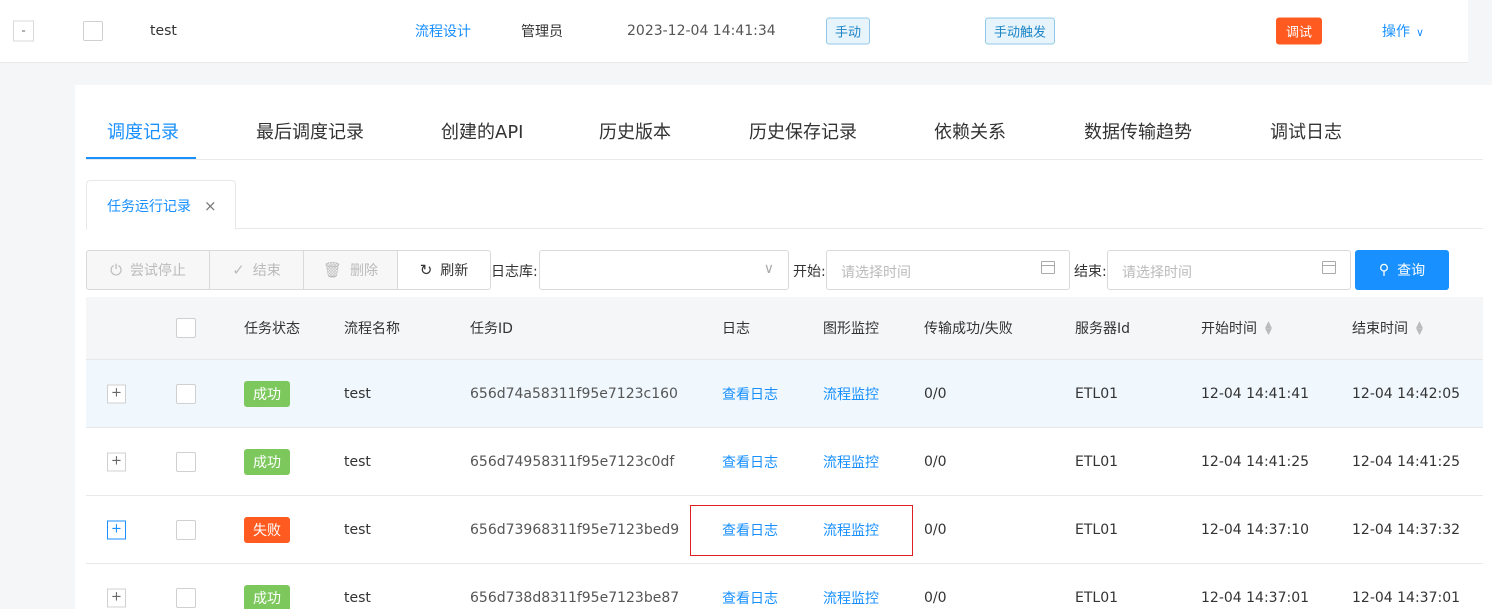 This screenshot has height=609, width=1492. Describe the element at coordinates (1406, 393) in the screenshot. I see `end-time: 12-04 14:42:05` at that location.